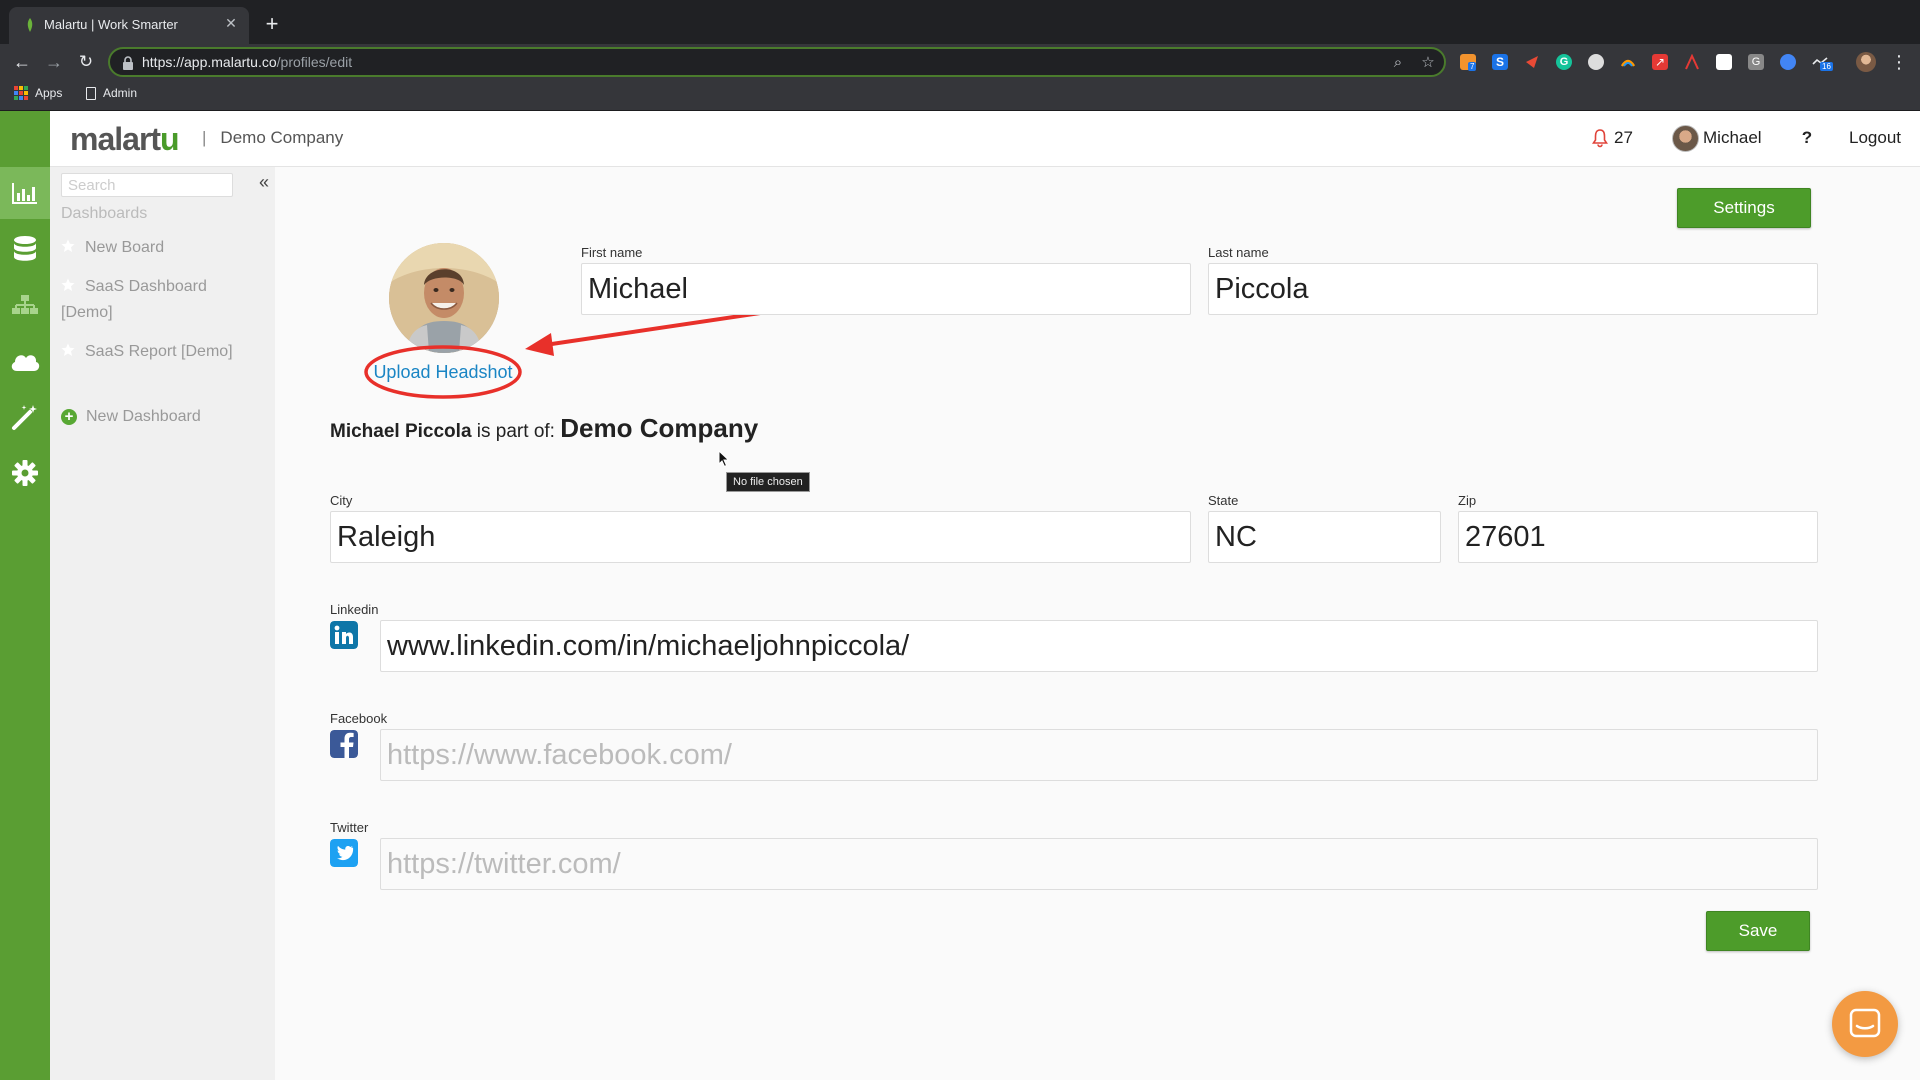  Describe the element at coordinates (30, 25) in the screenshot. I see `malartu-favicon-icon` at that location.